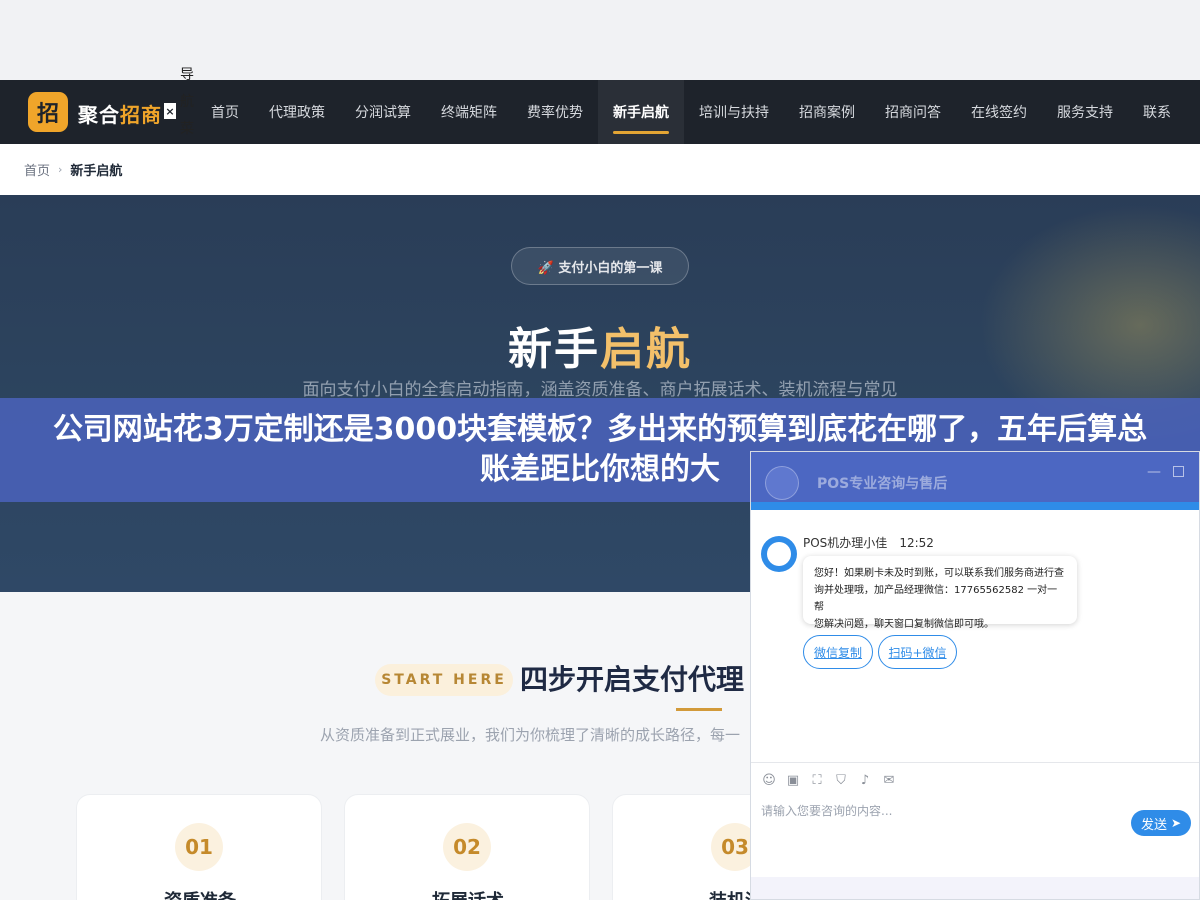 The image size is (1200, 900). Describe the element at coordinates (37, 169) in the screenshot. I see `breadcrumb-home: 首页` at that location.